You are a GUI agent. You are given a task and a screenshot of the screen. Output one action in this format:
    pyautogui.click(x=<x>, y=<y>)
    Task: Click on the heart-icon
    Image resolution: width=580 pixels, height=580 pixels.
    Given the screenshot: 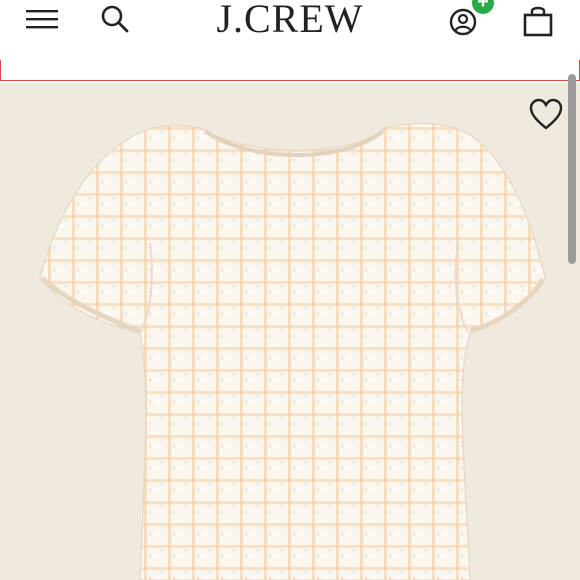 What is the action you would take?
    pyautogui.click(x=546, y=115)
    